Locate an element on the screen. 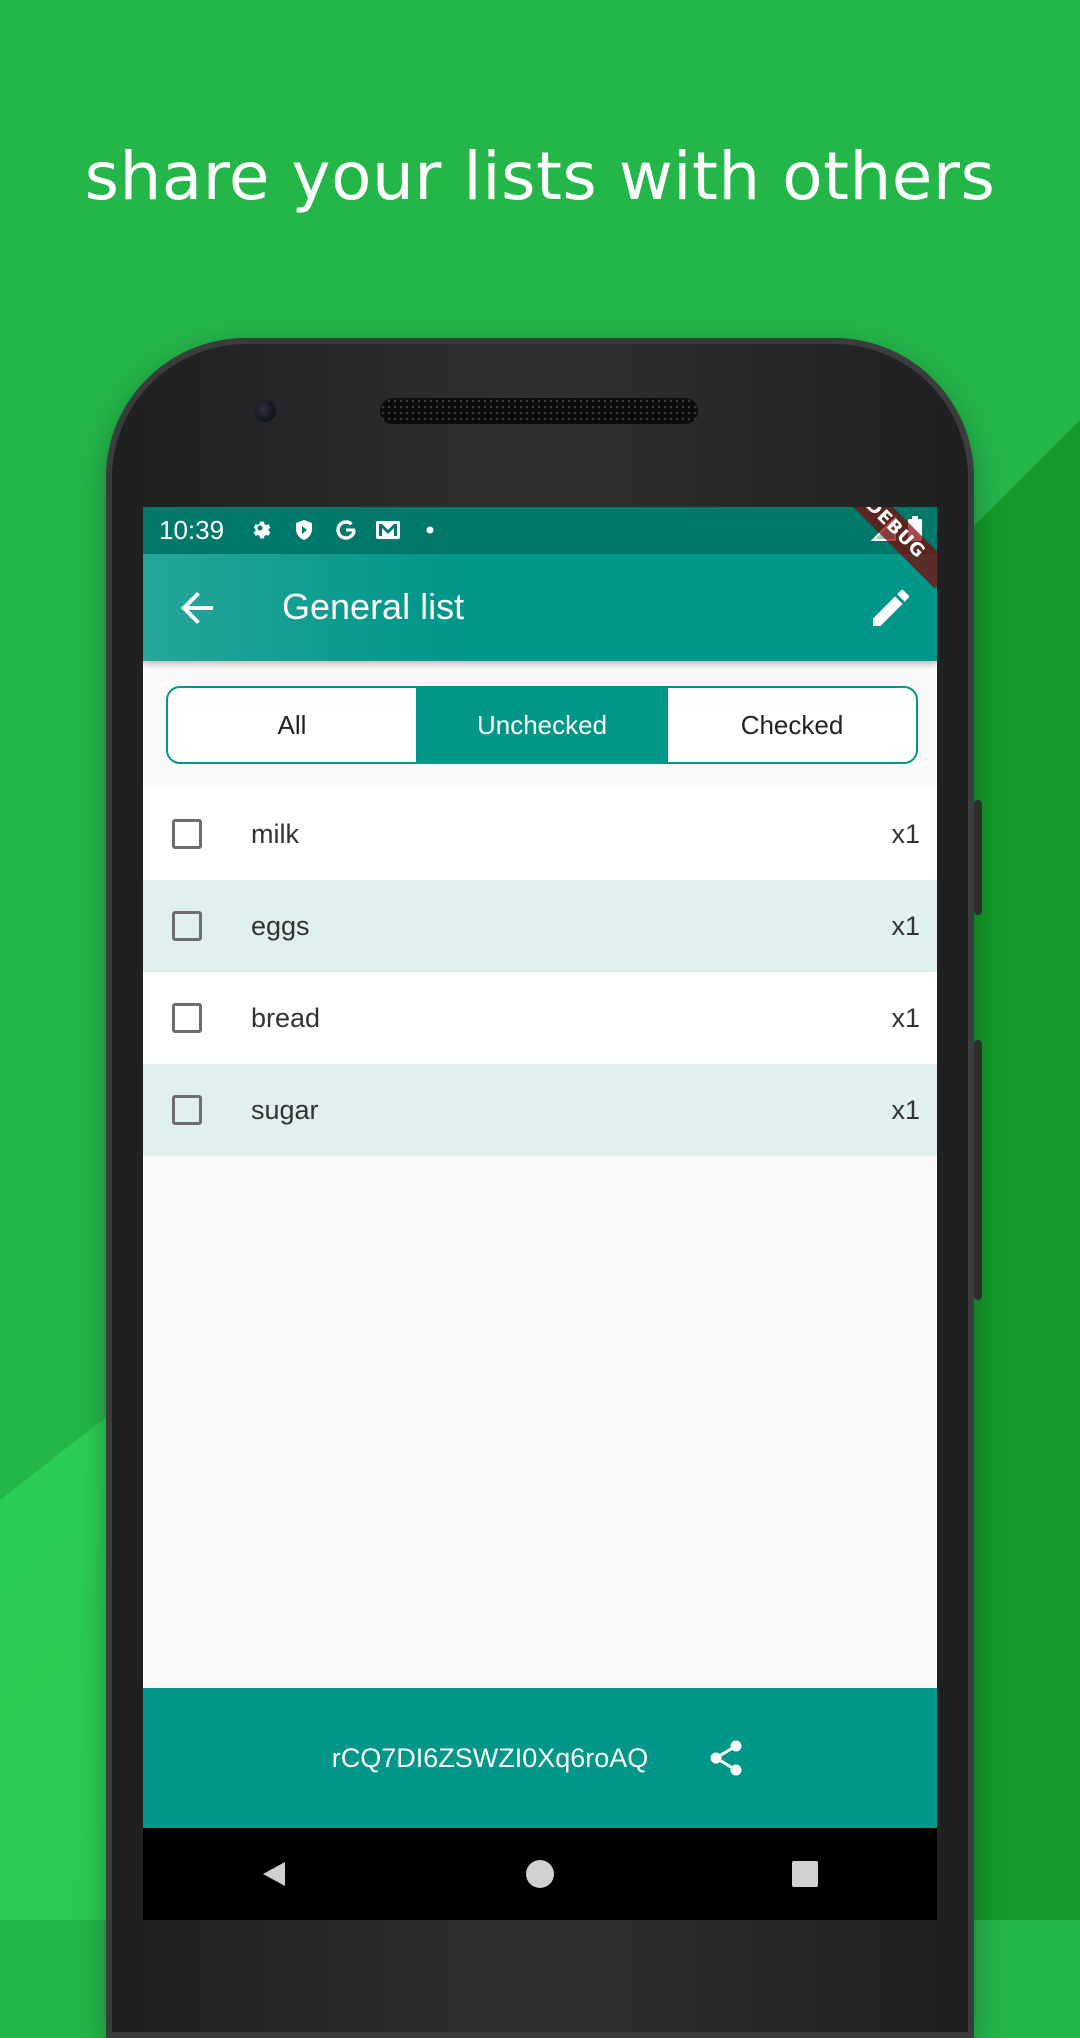 The height and width of the screenshot is (2038, 1080). mail-icon is located at coordinates (388, 530).